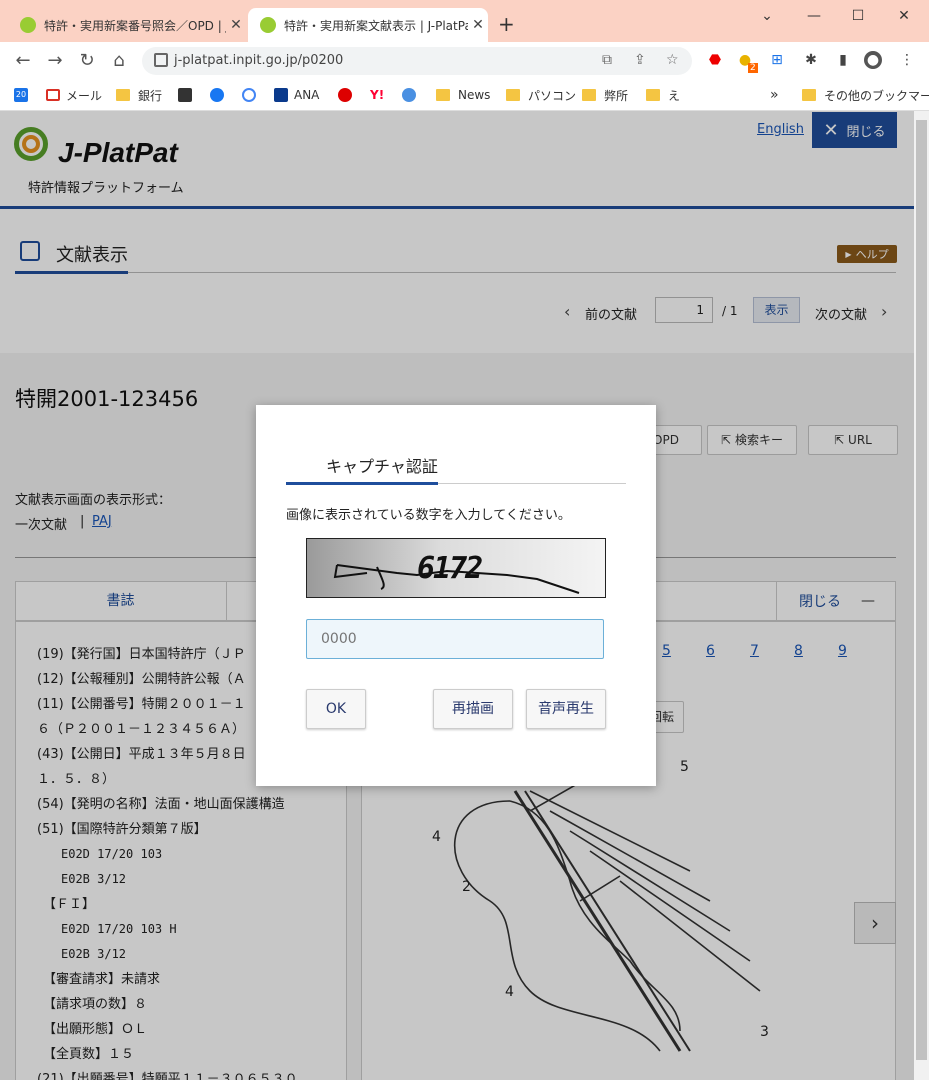 The image size is (929, 1080). What do you see at coordinates (904, 16) in the screenshot?
I see `window-close-icon: ✕` at bounding box center [904, 16].